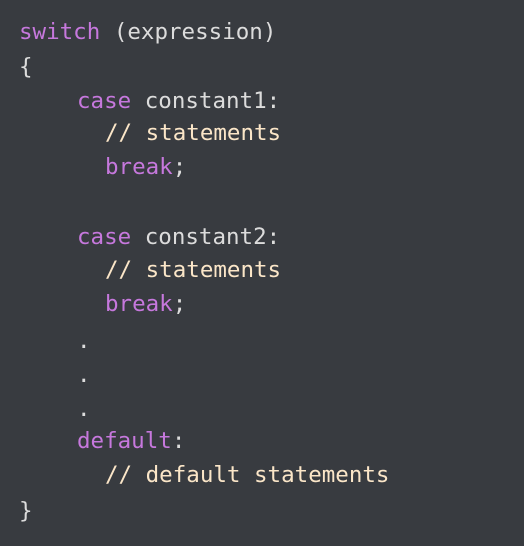 The width and height of the screenshot is (524, 546). Describe the element at coordinates (55, 375) in the screenshot. I see `code-line-ellipsis-2: .` at that location.